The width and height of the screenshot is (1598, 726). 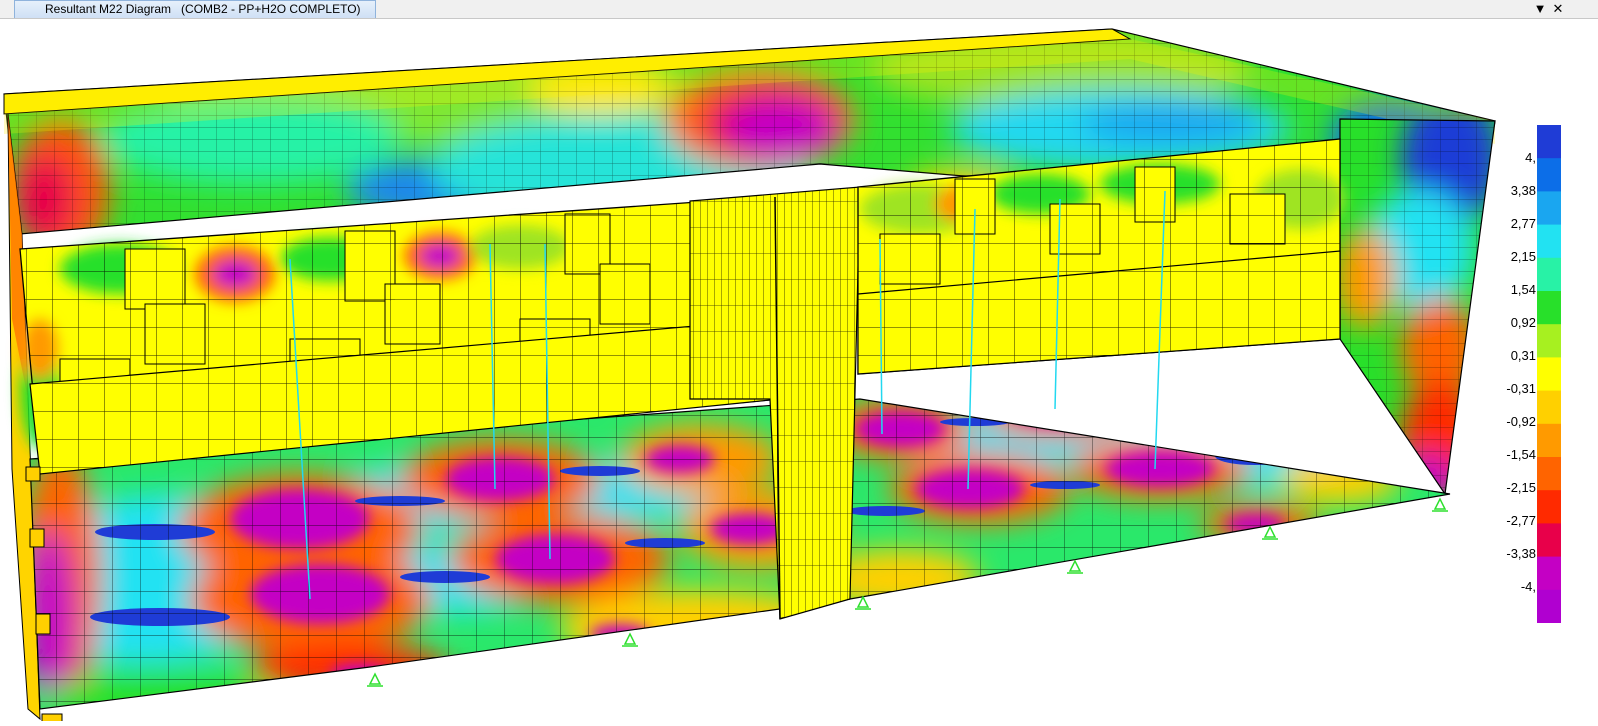 I want to click on legend-label: -1,54, so click(x=1521, y=454).